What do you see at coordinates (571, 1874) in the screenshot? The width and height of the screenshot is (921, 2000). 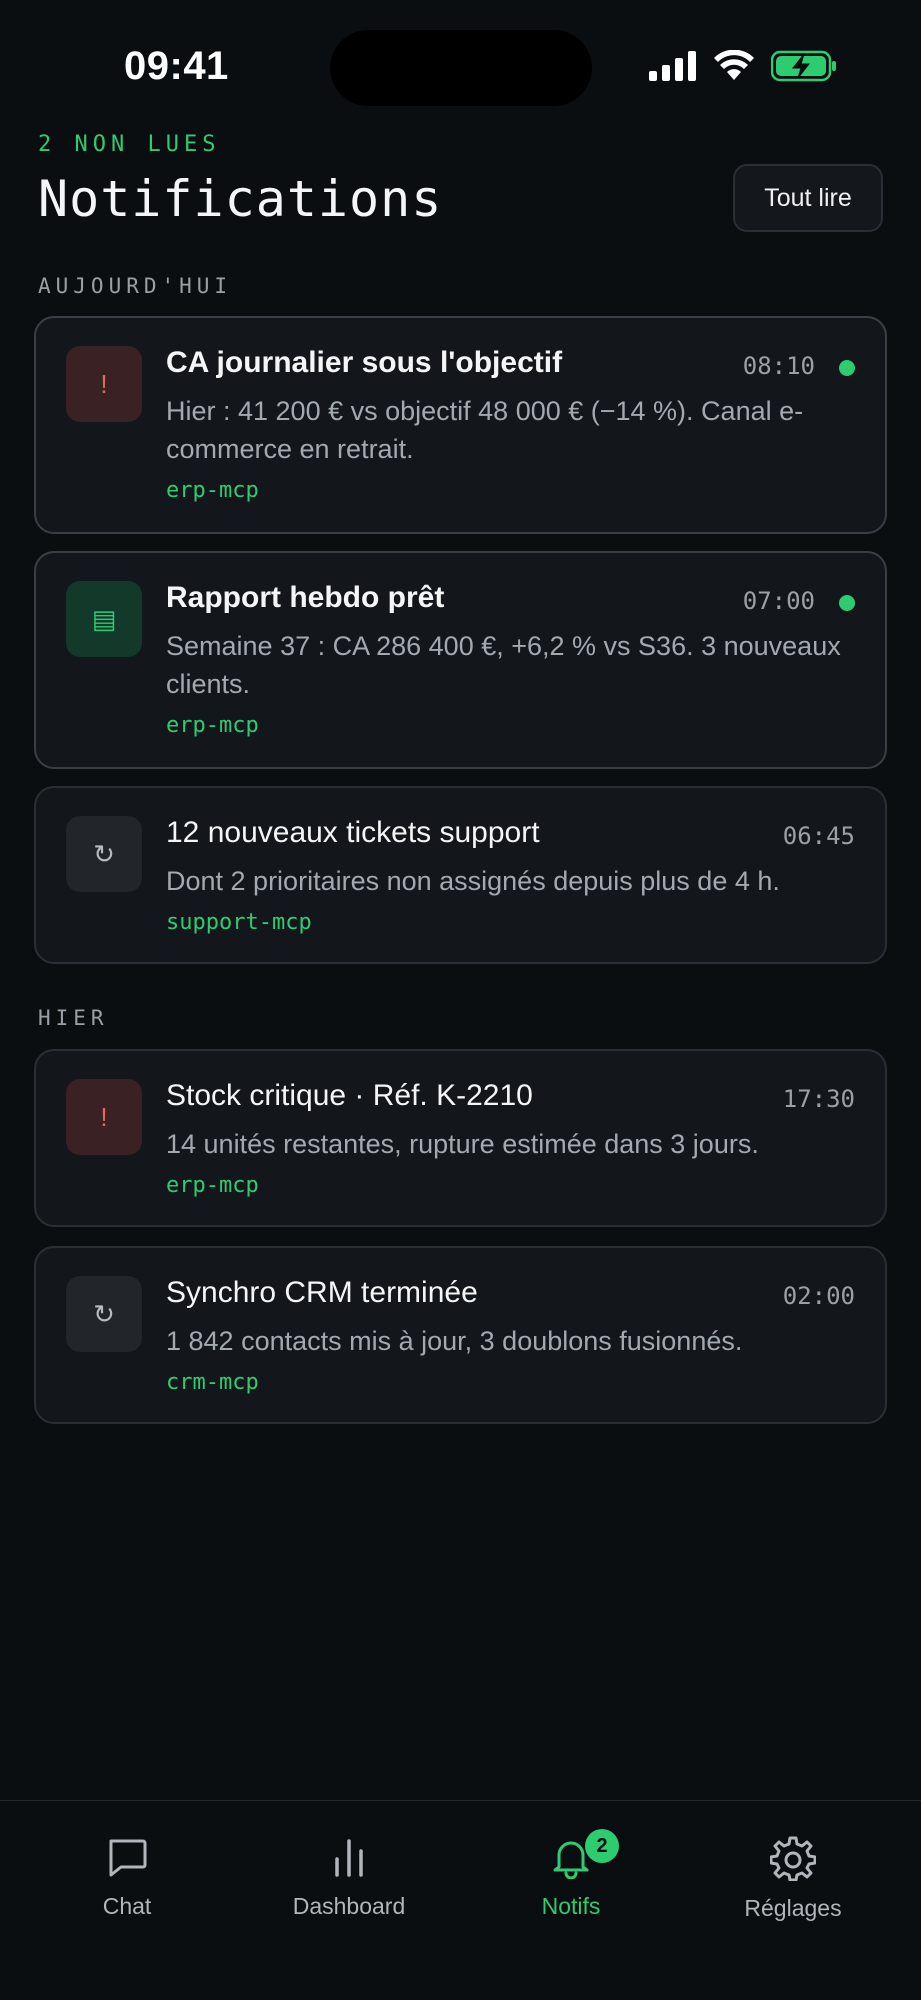 I see `tab-notifs: 2 Notifs` at bounding box center [571, 1874].